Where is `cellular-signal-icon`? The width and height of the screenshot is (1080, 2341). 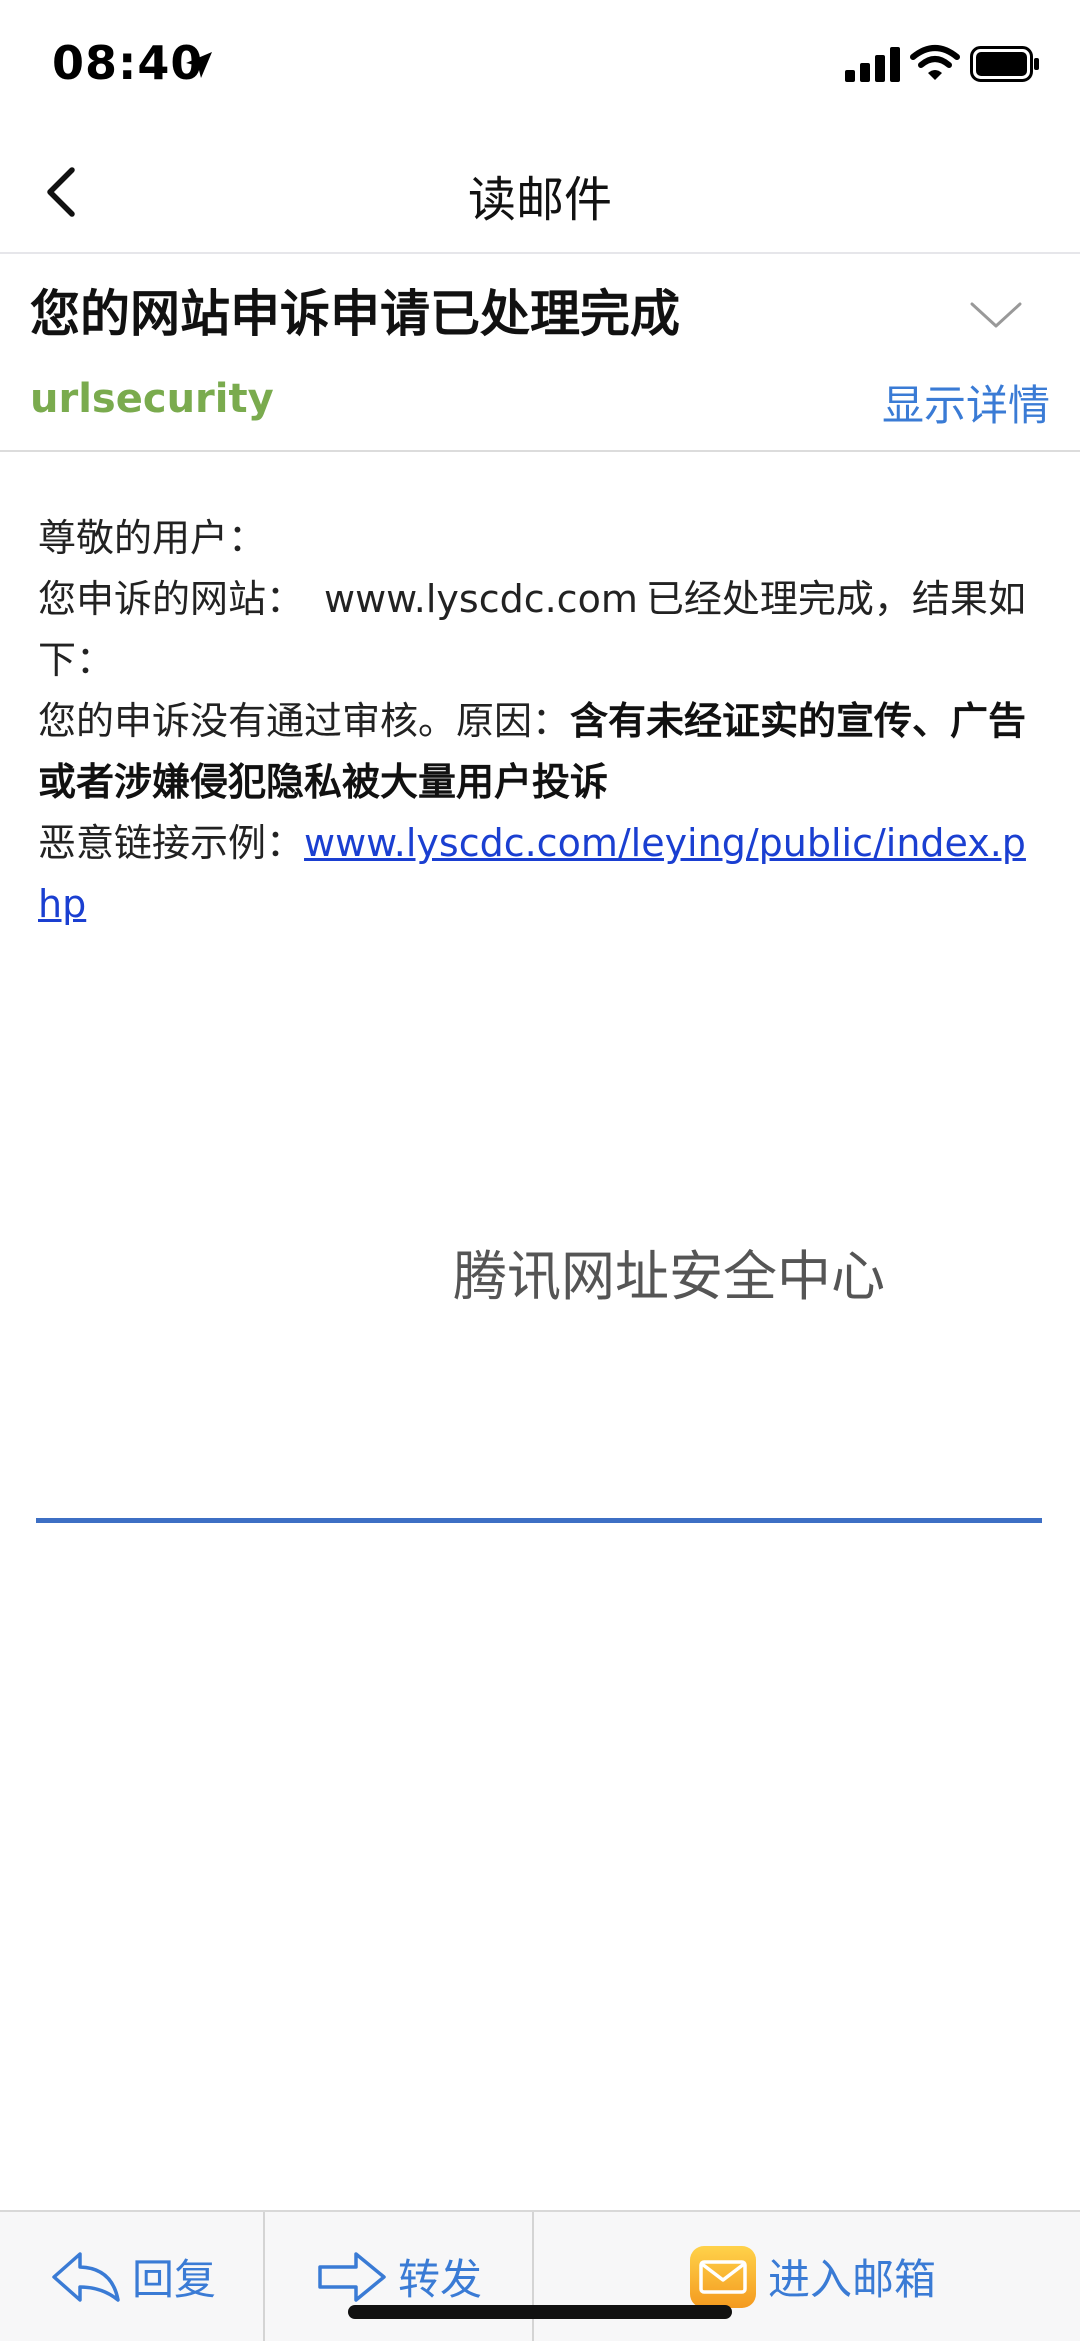
cellular-signal-icon is located at coordinates (872, 64).